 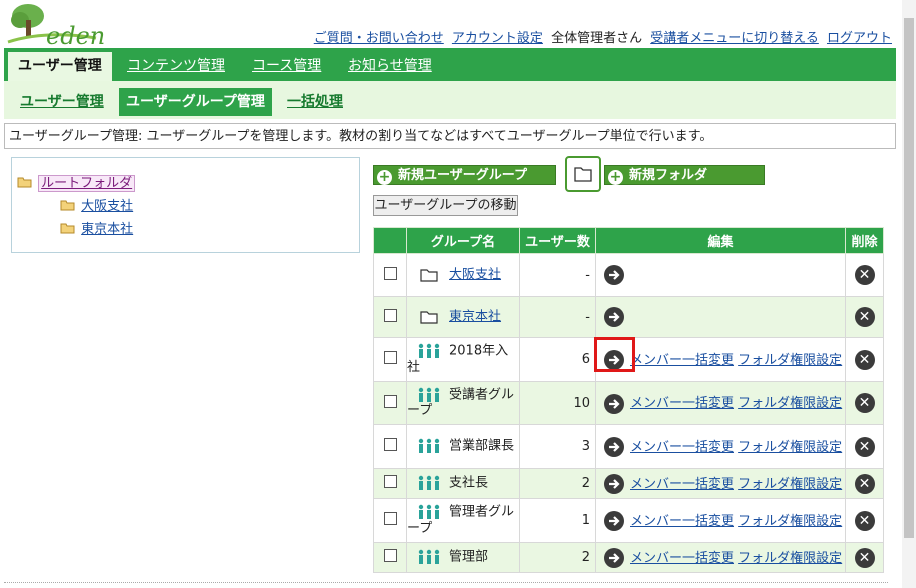 What do you see at coordinates (87, 183) in the screenshot?
I see `tree-root-link: ルートフォルダ` at bounding box center [87, 183].